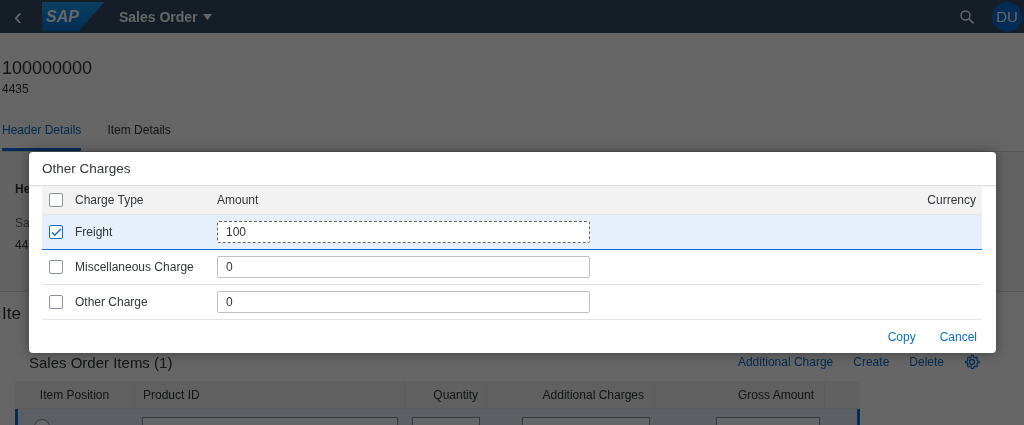 The height and width of the screenshot is (425, 1024). I want to click on column-header: Currency, so click(951, 200).